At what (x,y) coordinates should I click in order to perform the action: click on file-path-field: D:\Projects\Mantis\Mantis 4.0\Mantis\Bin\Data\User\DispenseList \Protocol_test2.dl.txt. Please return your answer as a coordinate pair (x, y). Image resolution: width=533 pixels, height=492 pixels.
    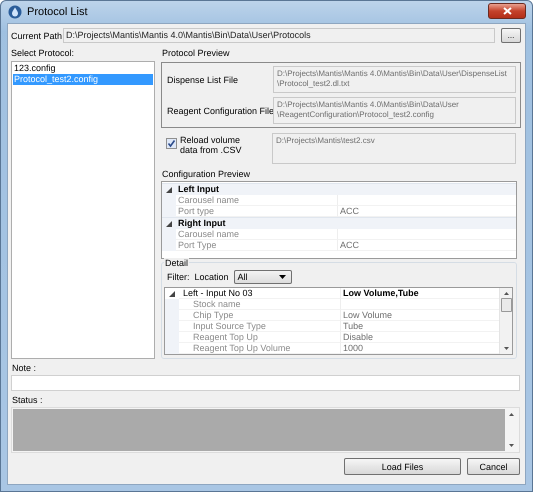
    Looking at the image, I should click on (394, 79).